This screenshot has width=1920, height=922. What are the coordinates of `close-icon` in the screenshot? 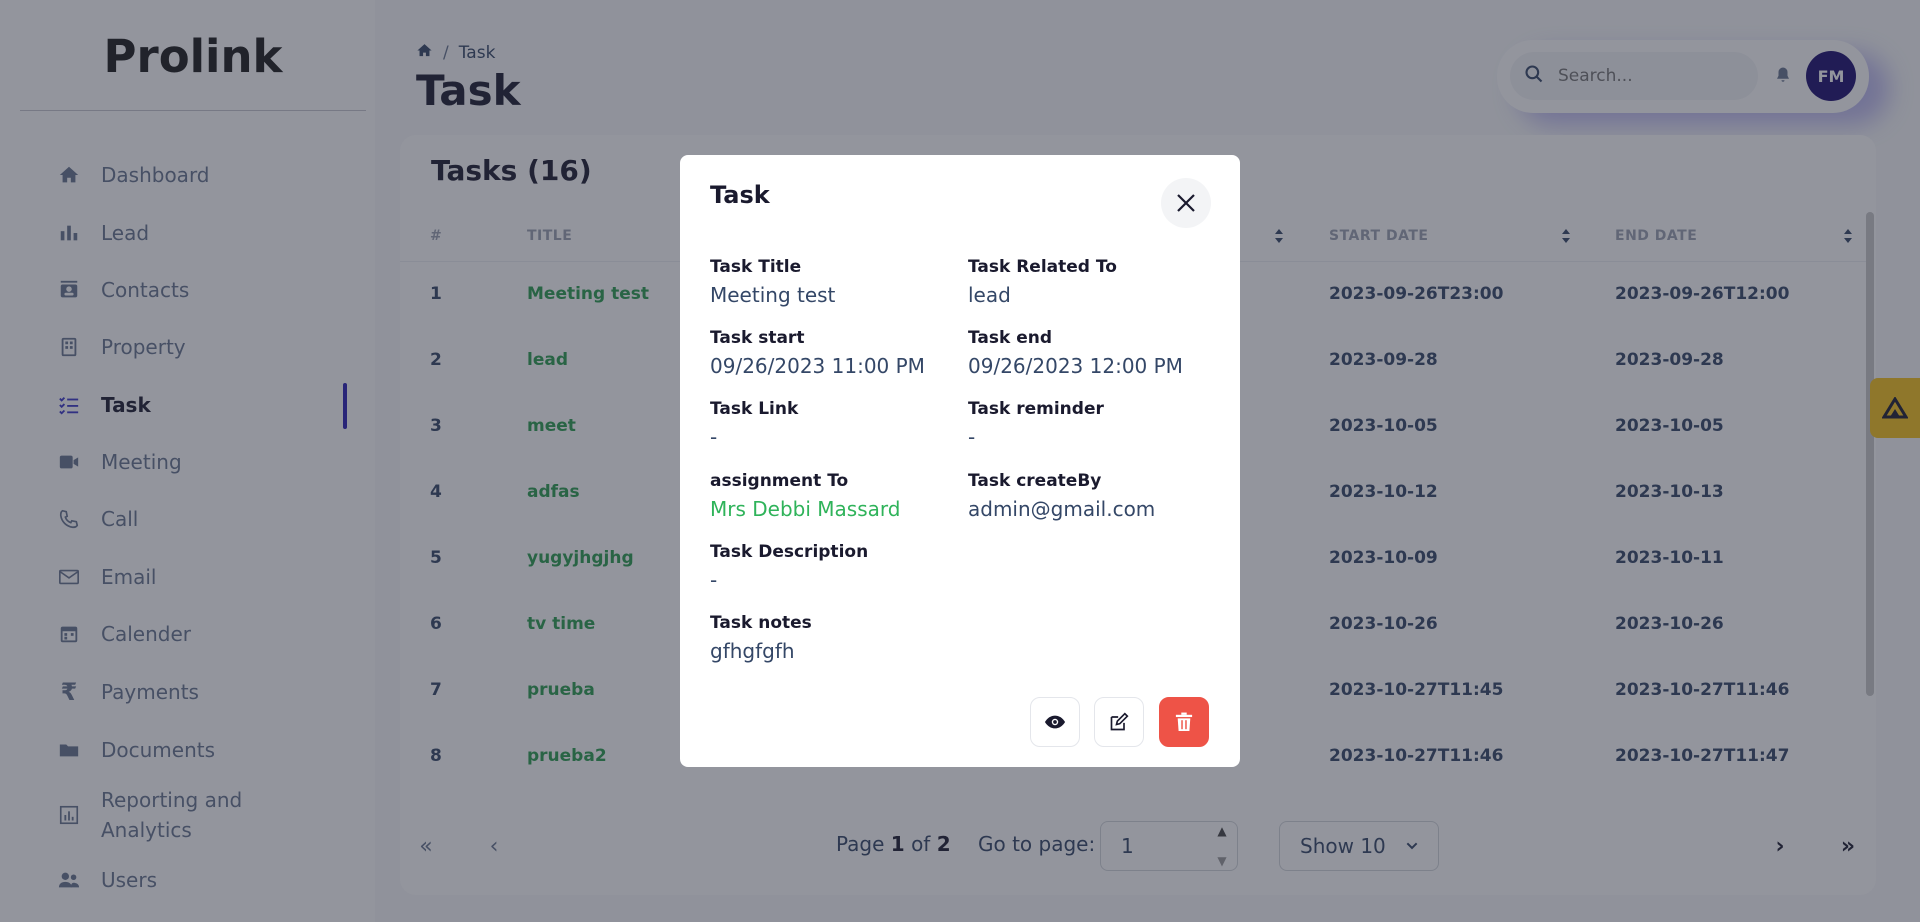 It's located at (1186, 203).